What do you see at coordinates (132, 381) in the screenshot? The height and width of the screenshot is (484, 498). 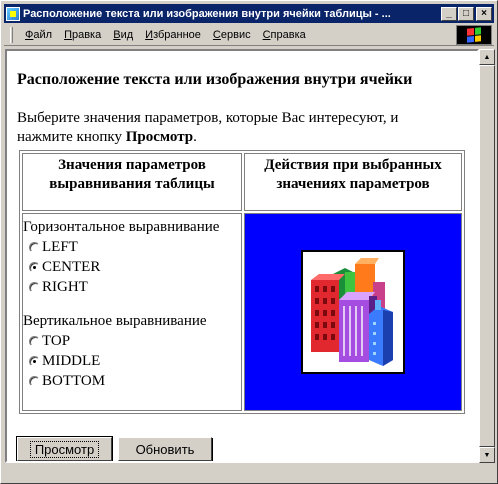 I see `radio-bottom: BOTTOM` at bounding box center [132, 381].